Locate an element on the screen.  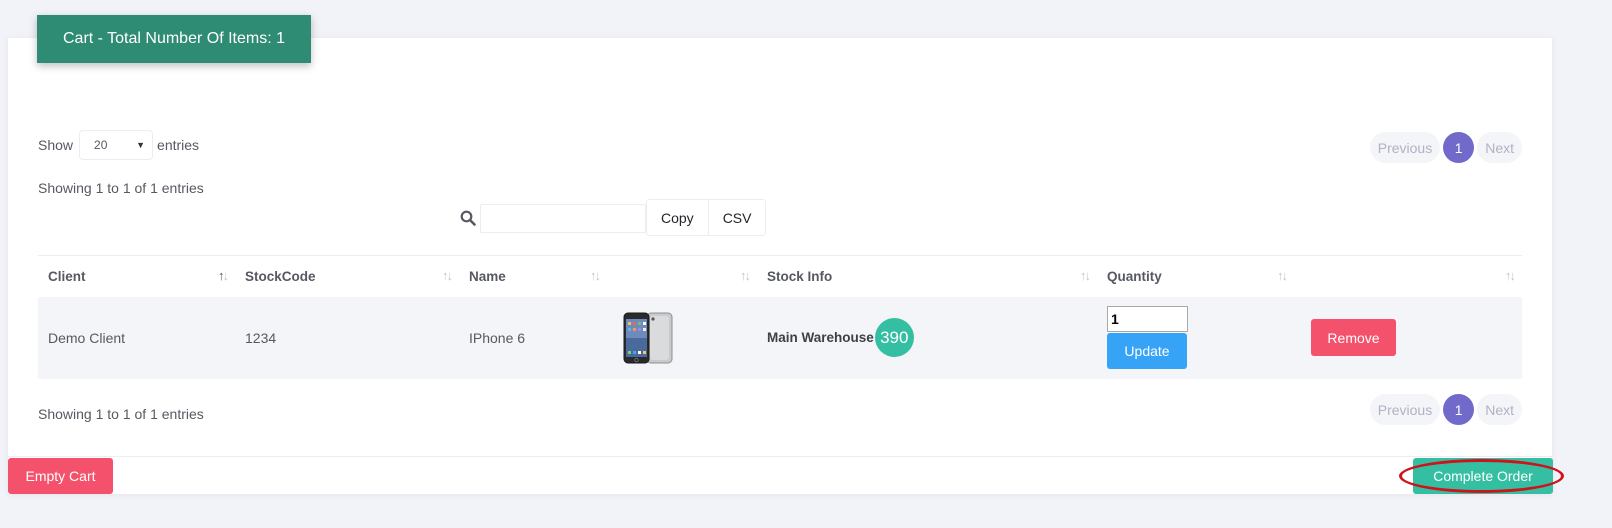
column-header-name: Name ↑↓ is located at coordinates (533, 276).